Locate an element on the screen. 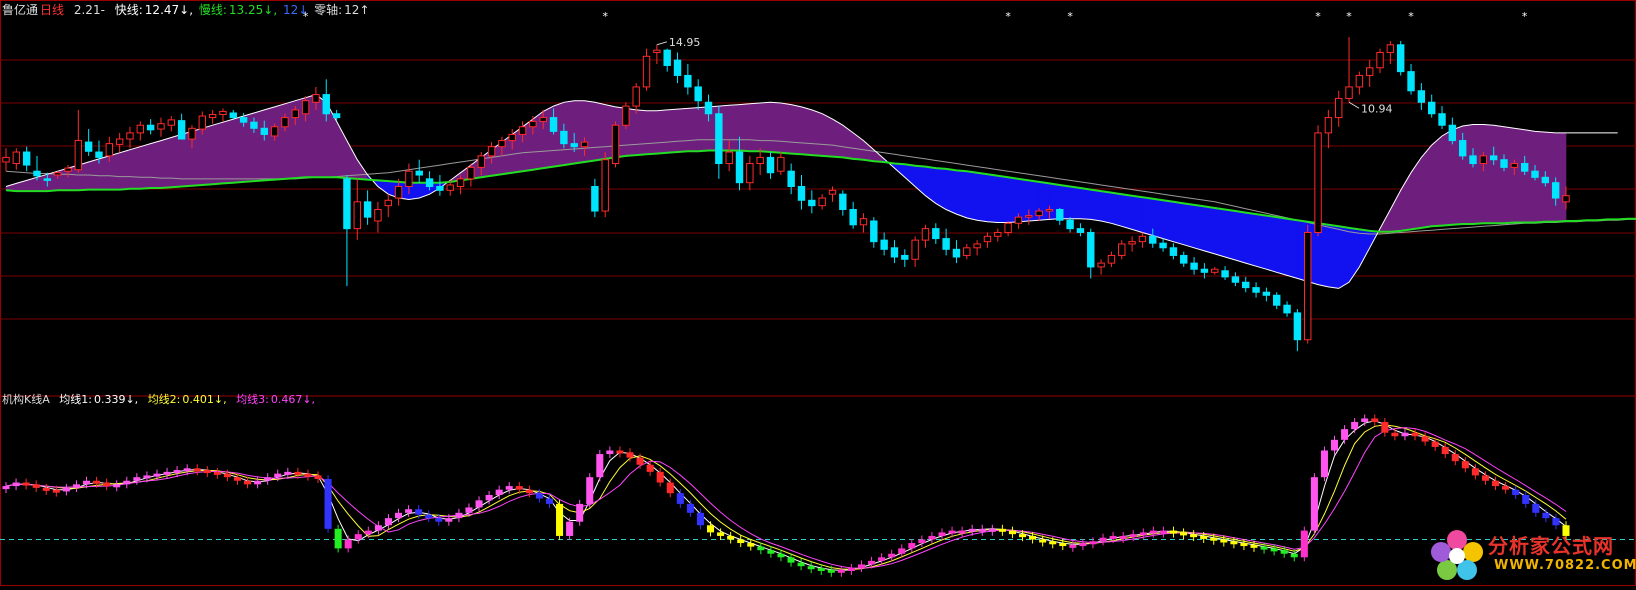 The width and height of the screenshot is (1636, 590). signal-star-marker: * is located at coordinates (605, 16).